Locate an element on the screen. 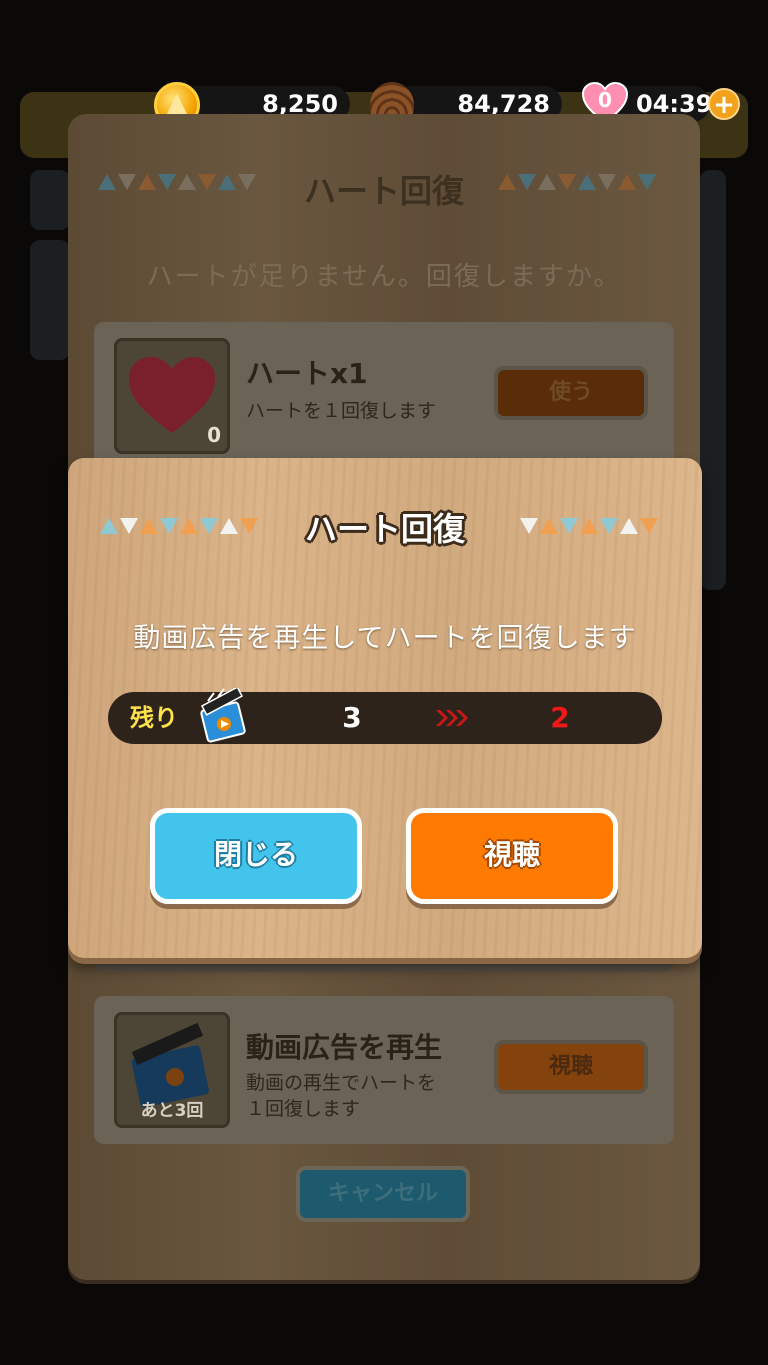 The height and width of the screenshot is (1365, 768). video-ad-card: あと3回 動画広告を再生 動画の再生でハートを １回復します 視聴 is located at coordinates (384, 1070).